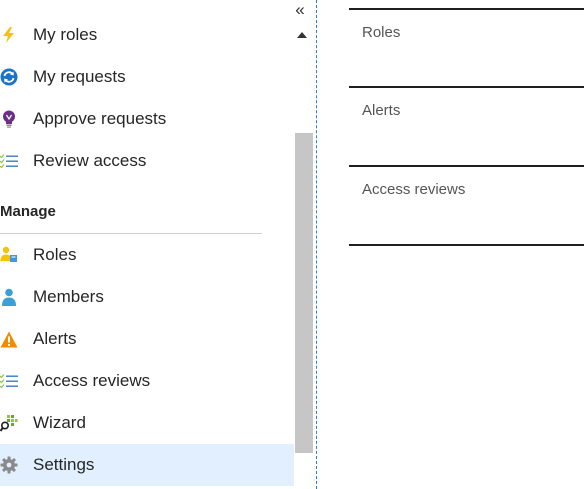 Image resolution: width=584 pixels, height=489 pixels. I want to click on blade-divider, so click(316, 244).